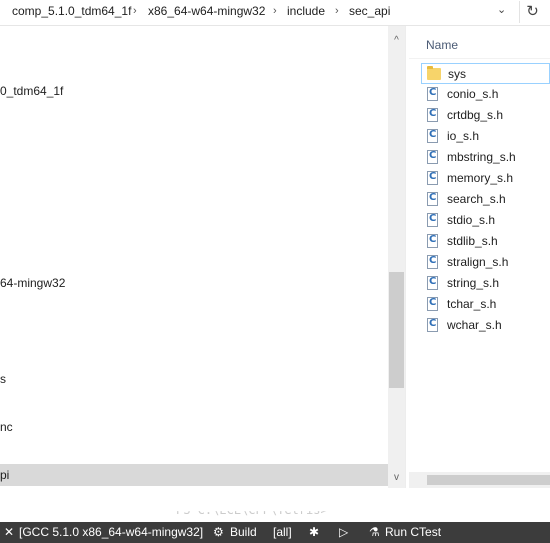 The height and width of the screenshot is (543, 550). I want to click on debug-bug-icon: ✱, so click(314, 532).